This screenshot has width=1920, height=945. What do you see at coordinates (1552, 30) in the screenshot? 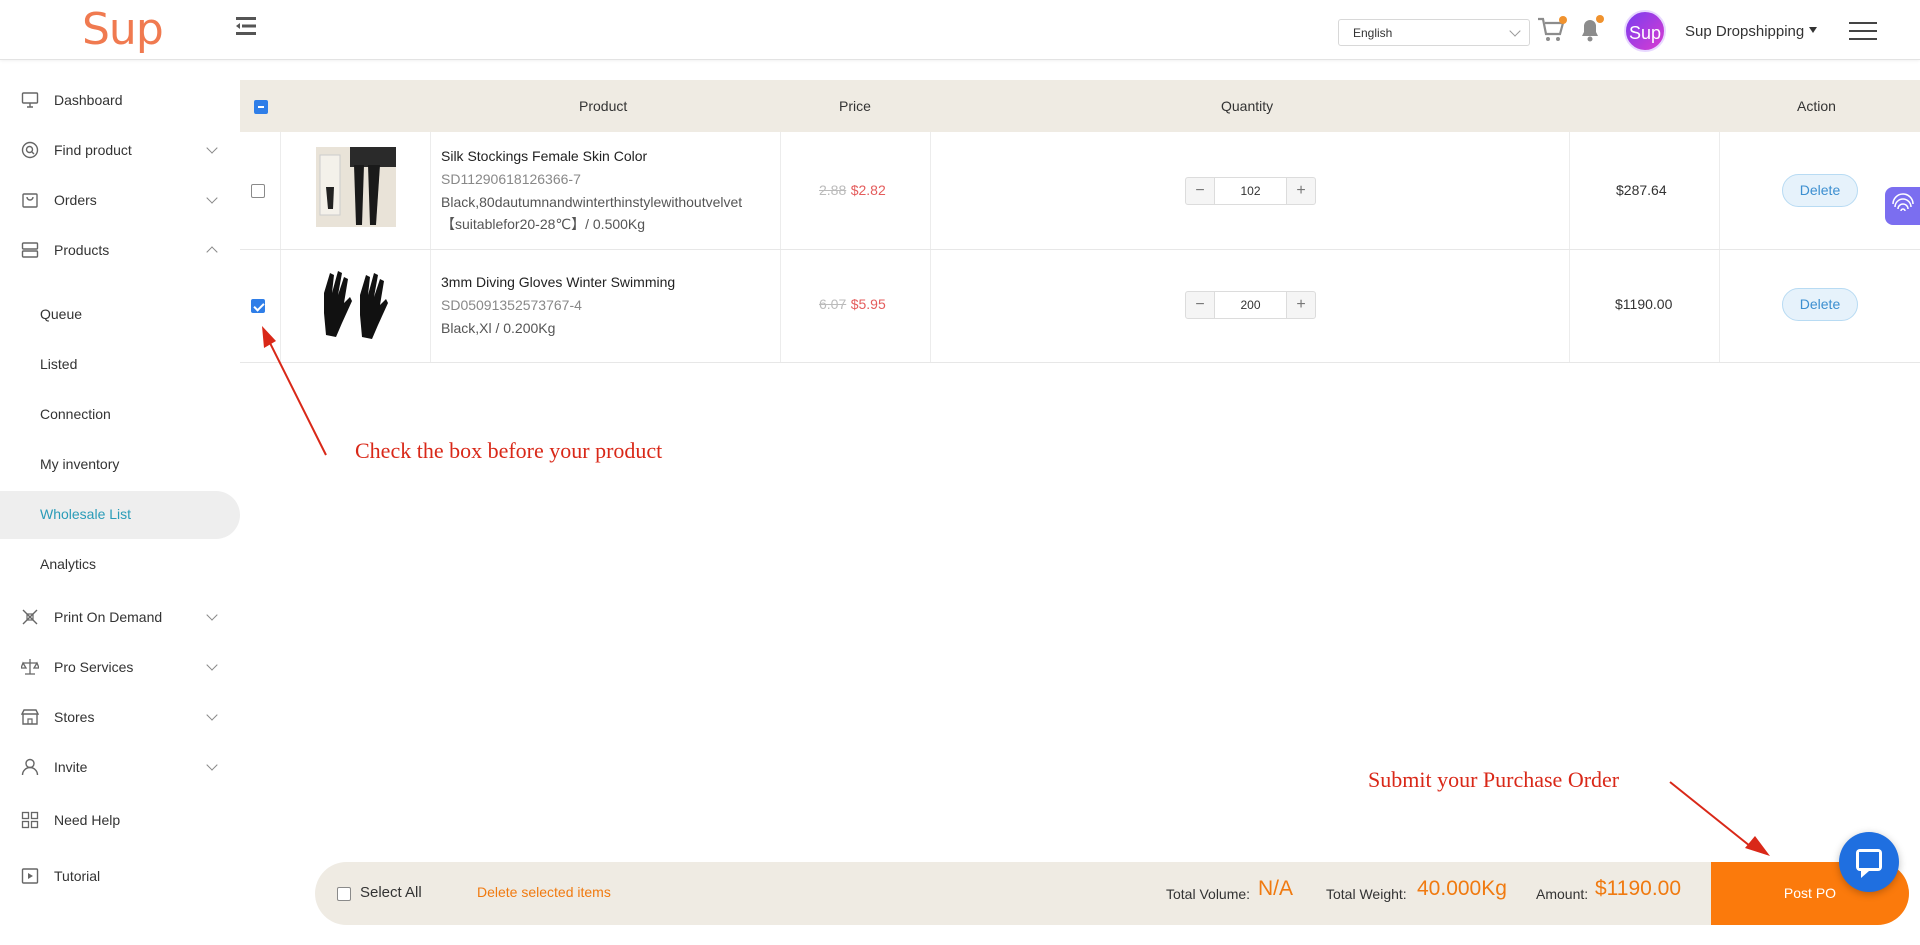
I see `cart-icon` at bounding box center [1552, 30].